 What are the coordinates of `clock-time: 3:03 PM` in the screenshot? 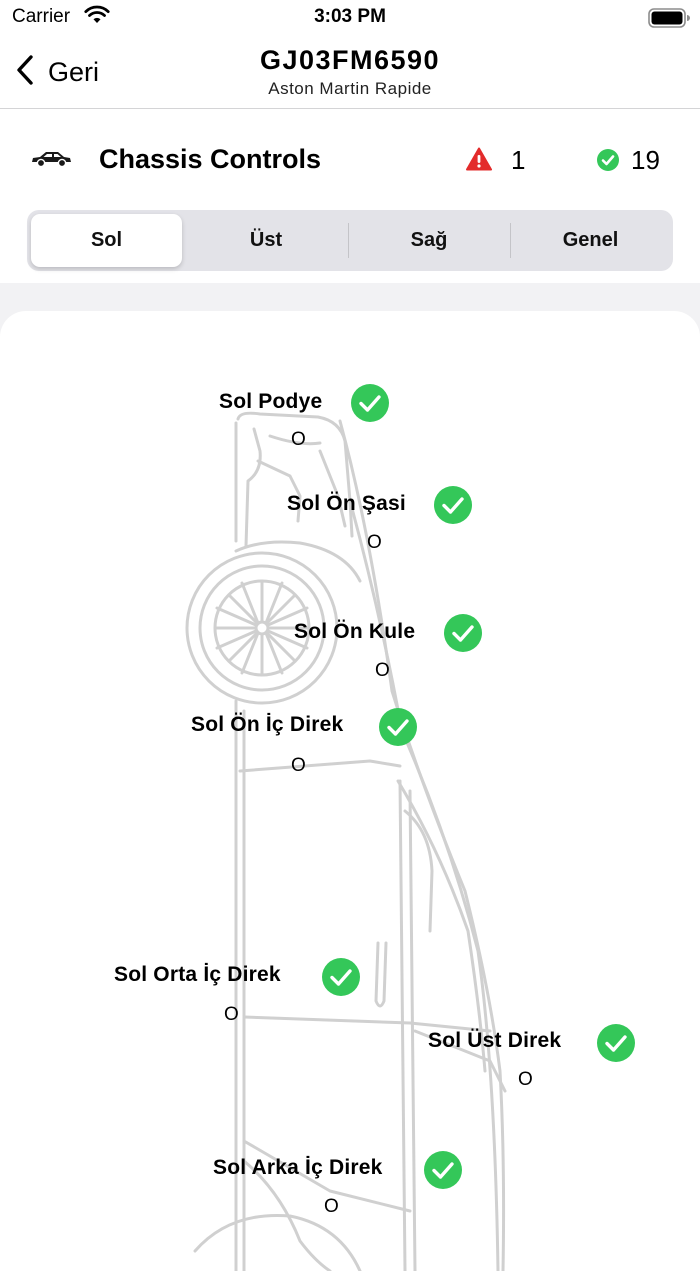 It's located at (350, 16).